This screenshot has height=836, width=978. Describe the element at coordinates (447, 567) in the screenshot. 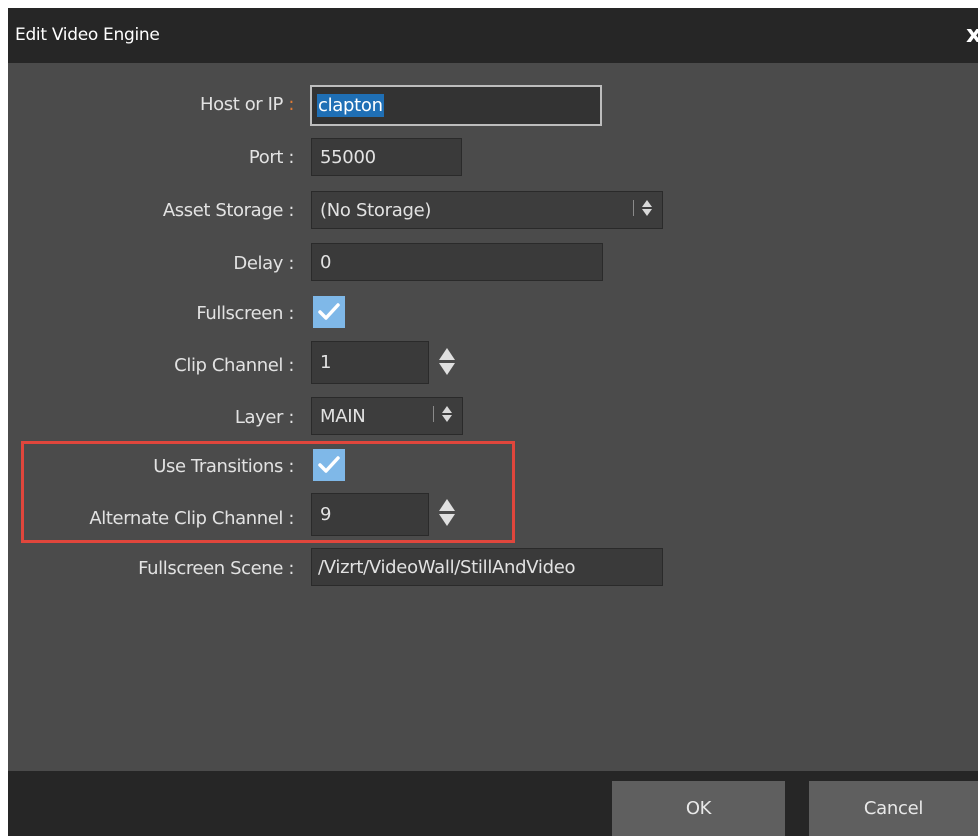

I see `fullscreen-scene-value: /Vizrt/VideoWall/StillAndVideo` at that location.